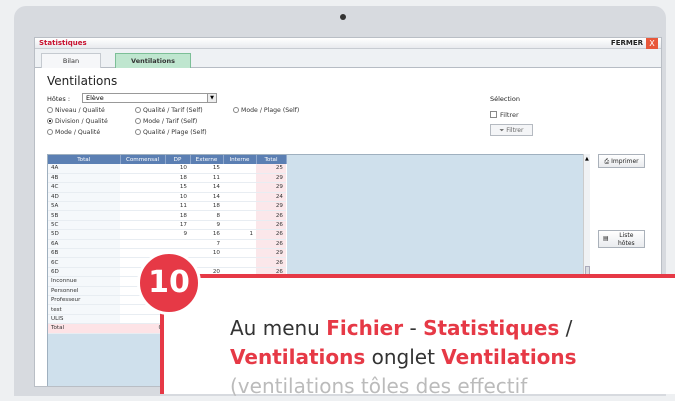  What do you see at coordinates (365, 328) in the screenshot?
I see `callout-fichier: Fichier` at bounding box center [365, 328].